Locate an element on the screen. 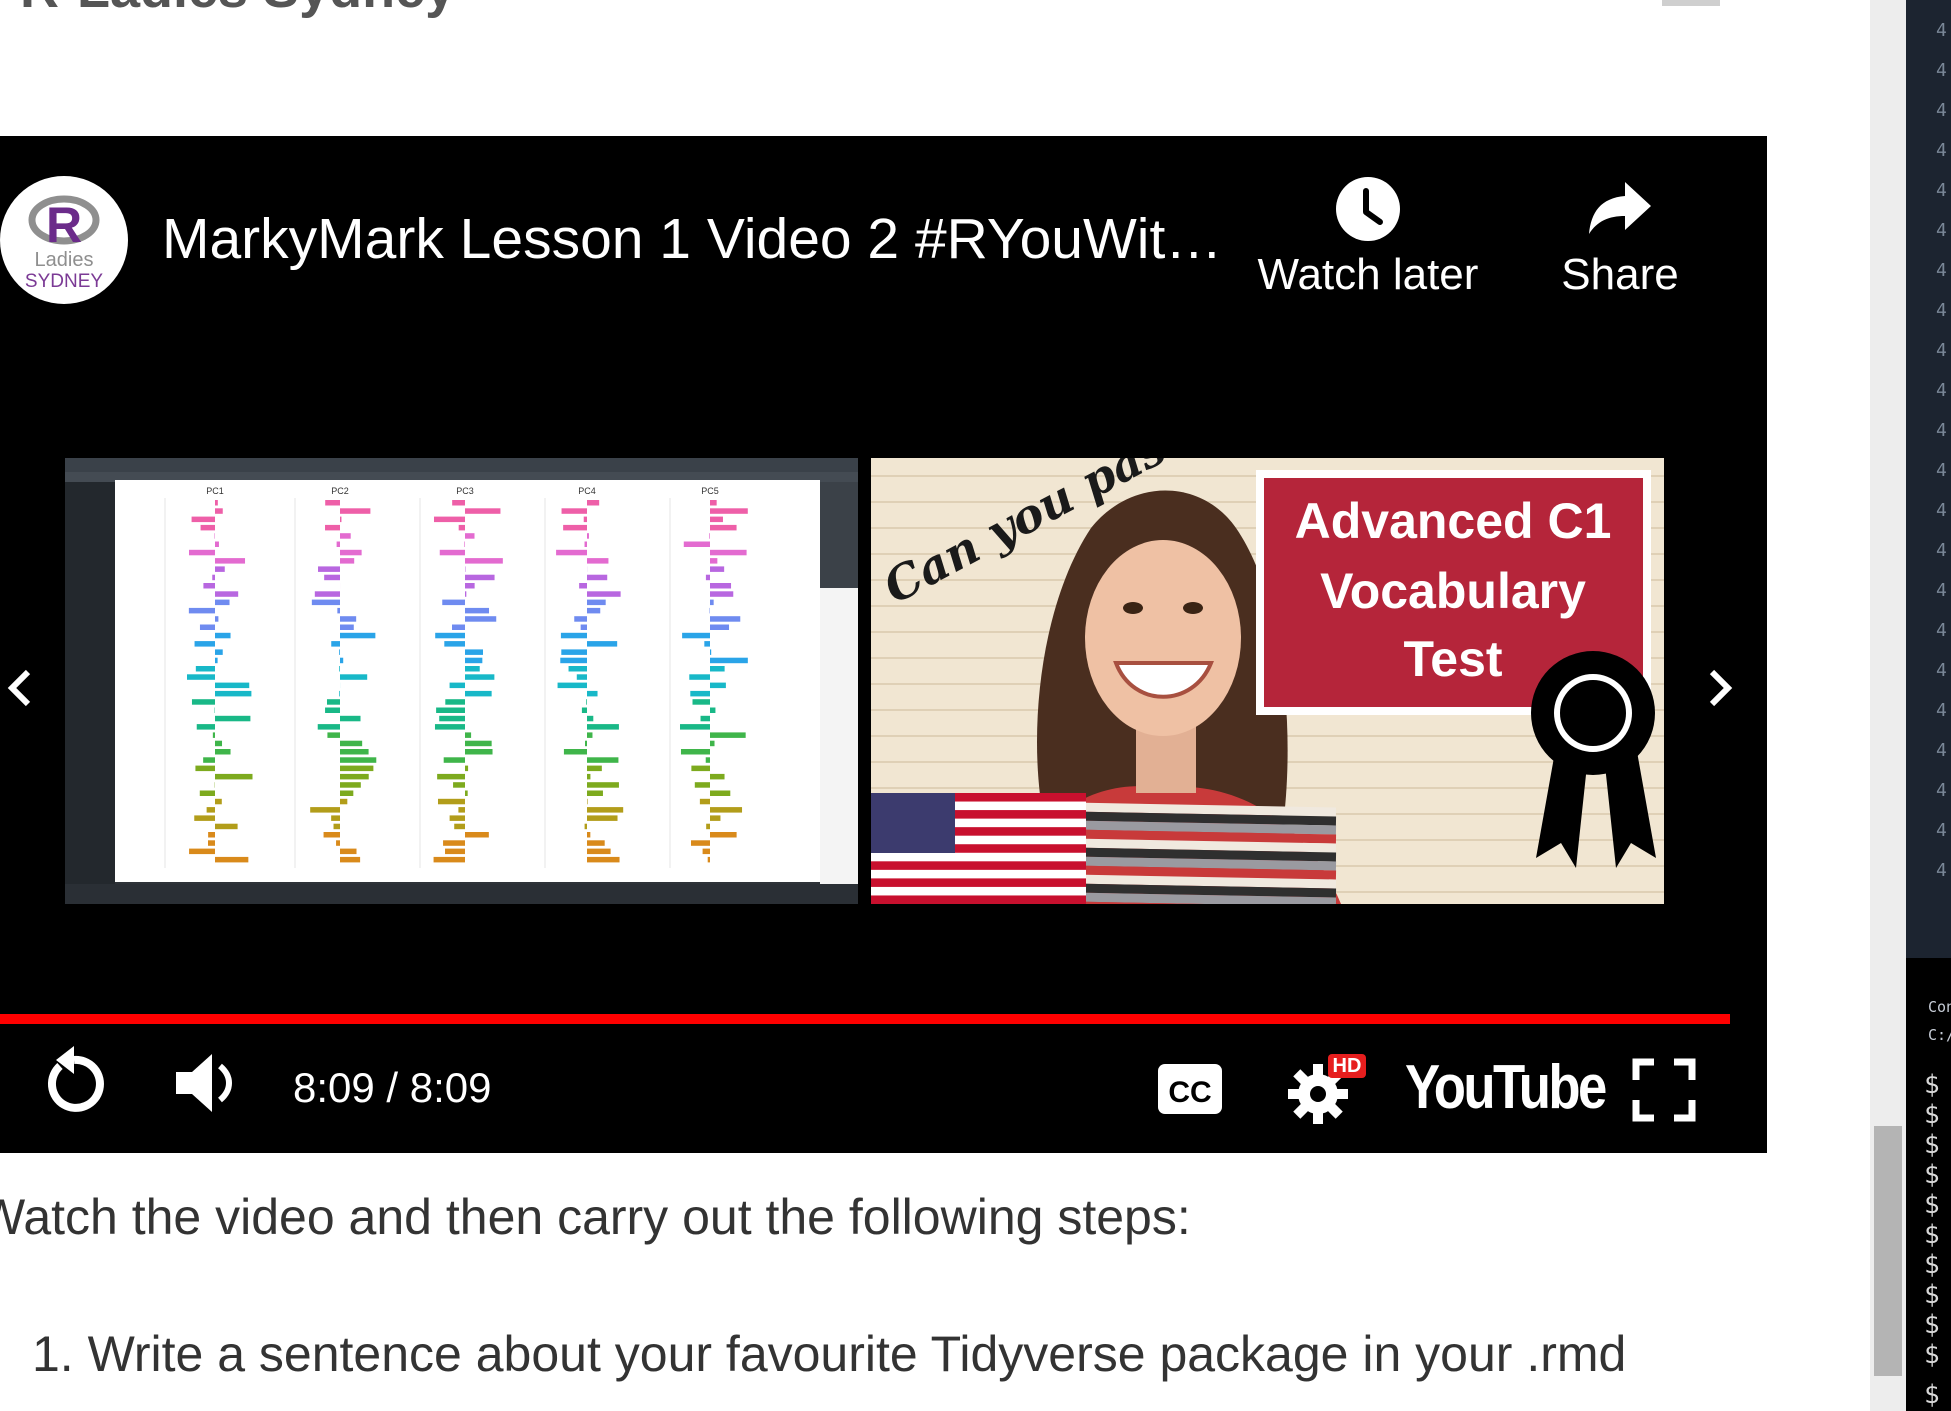 Image resolution: width=1951 pixels, height=1411 pixels. plot-panel-label: PC5 is located at coordinates (710, 491).